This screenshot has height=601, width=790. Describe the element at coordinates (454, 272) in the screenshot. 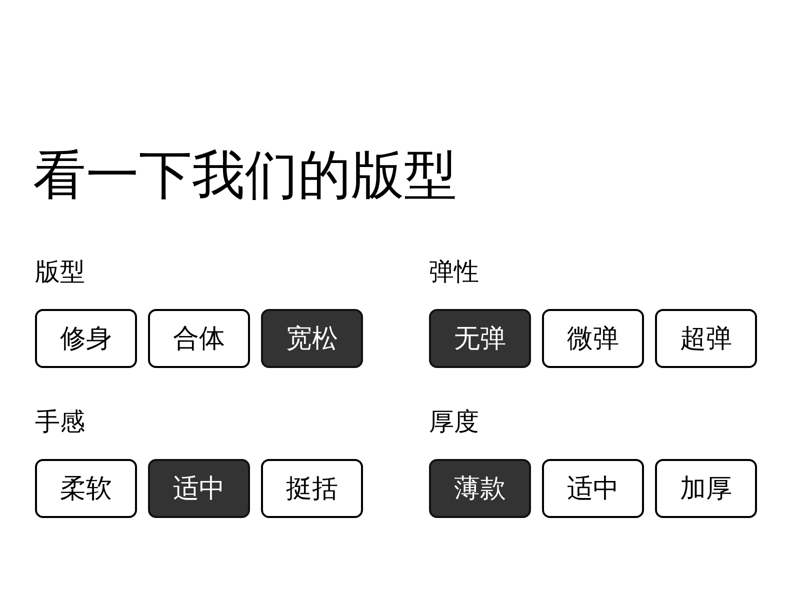

I see `group-label: 弹性` at that location.